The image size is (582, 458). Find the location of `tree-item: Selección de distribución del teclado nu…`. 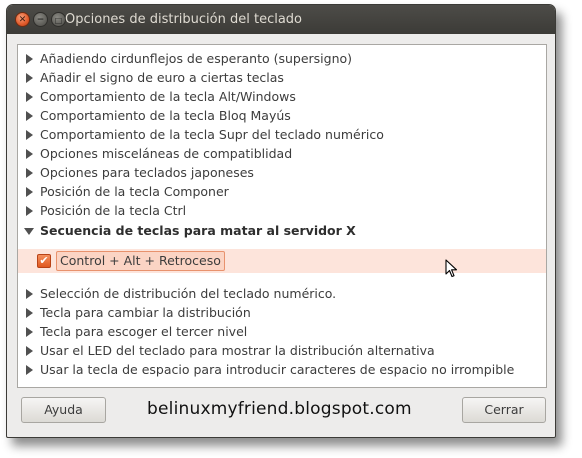

tree-item: Selección de distribución del teclado nu… is located at coordinates (282, 294).